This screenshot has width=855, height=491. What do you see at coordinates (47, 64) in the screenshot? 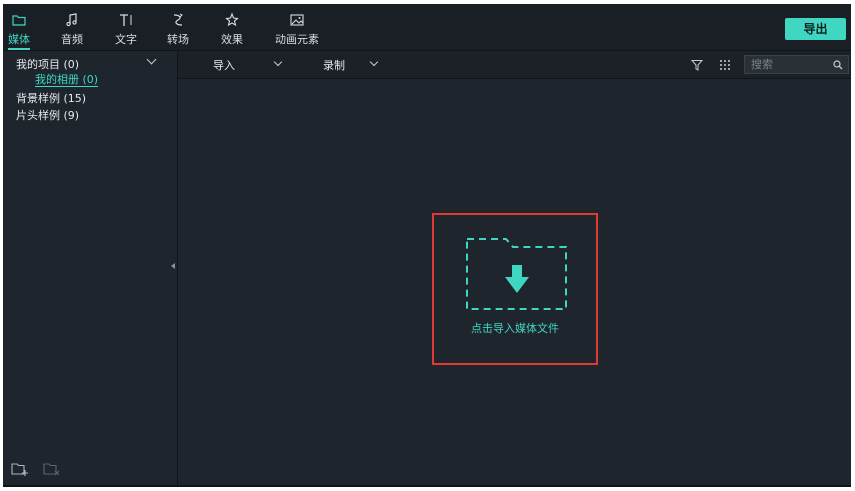
I see `sidebar-item-my-project: 我的项目 (0)` at bounding box center [47, 64].